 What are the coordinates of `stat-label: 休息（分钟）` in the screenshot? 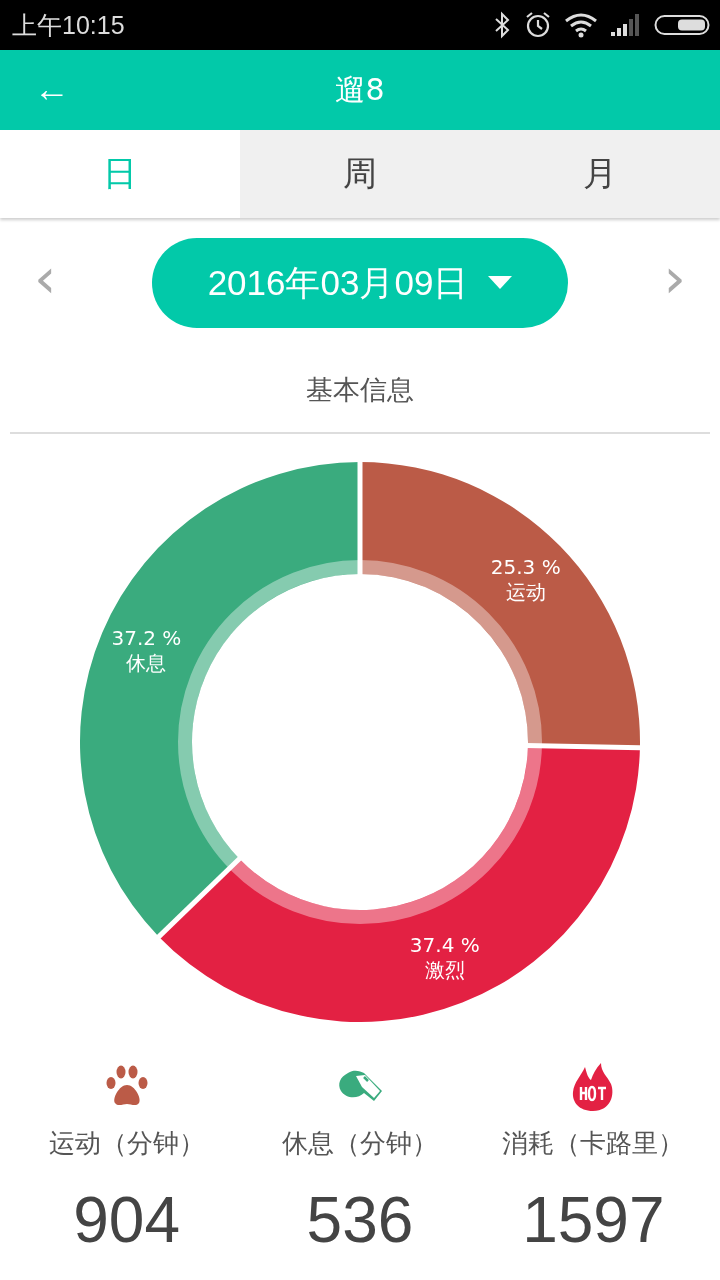 It's located at (360, 1143).